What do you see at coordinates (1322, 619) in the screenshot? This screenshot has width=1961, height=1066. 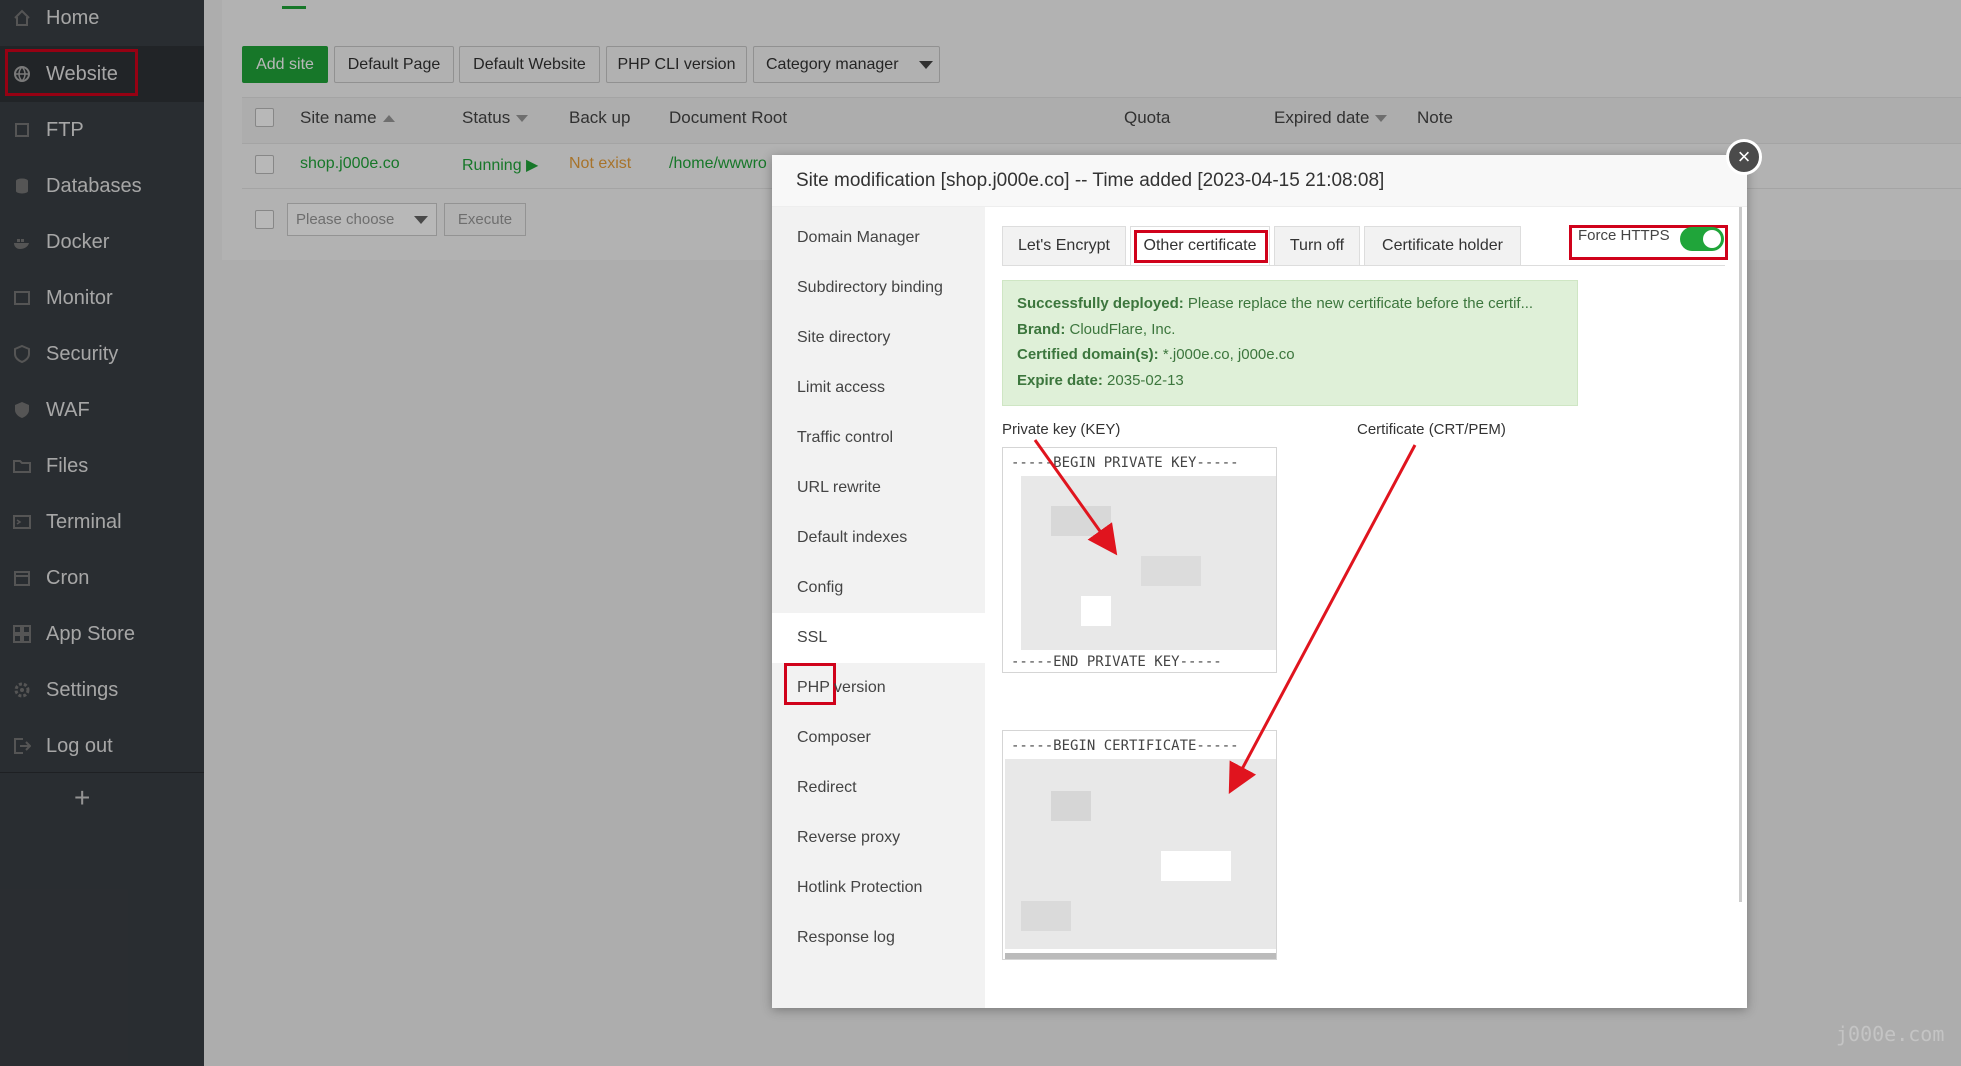 I see `arrow-to-certificate` at bounding box center [1322, 619].